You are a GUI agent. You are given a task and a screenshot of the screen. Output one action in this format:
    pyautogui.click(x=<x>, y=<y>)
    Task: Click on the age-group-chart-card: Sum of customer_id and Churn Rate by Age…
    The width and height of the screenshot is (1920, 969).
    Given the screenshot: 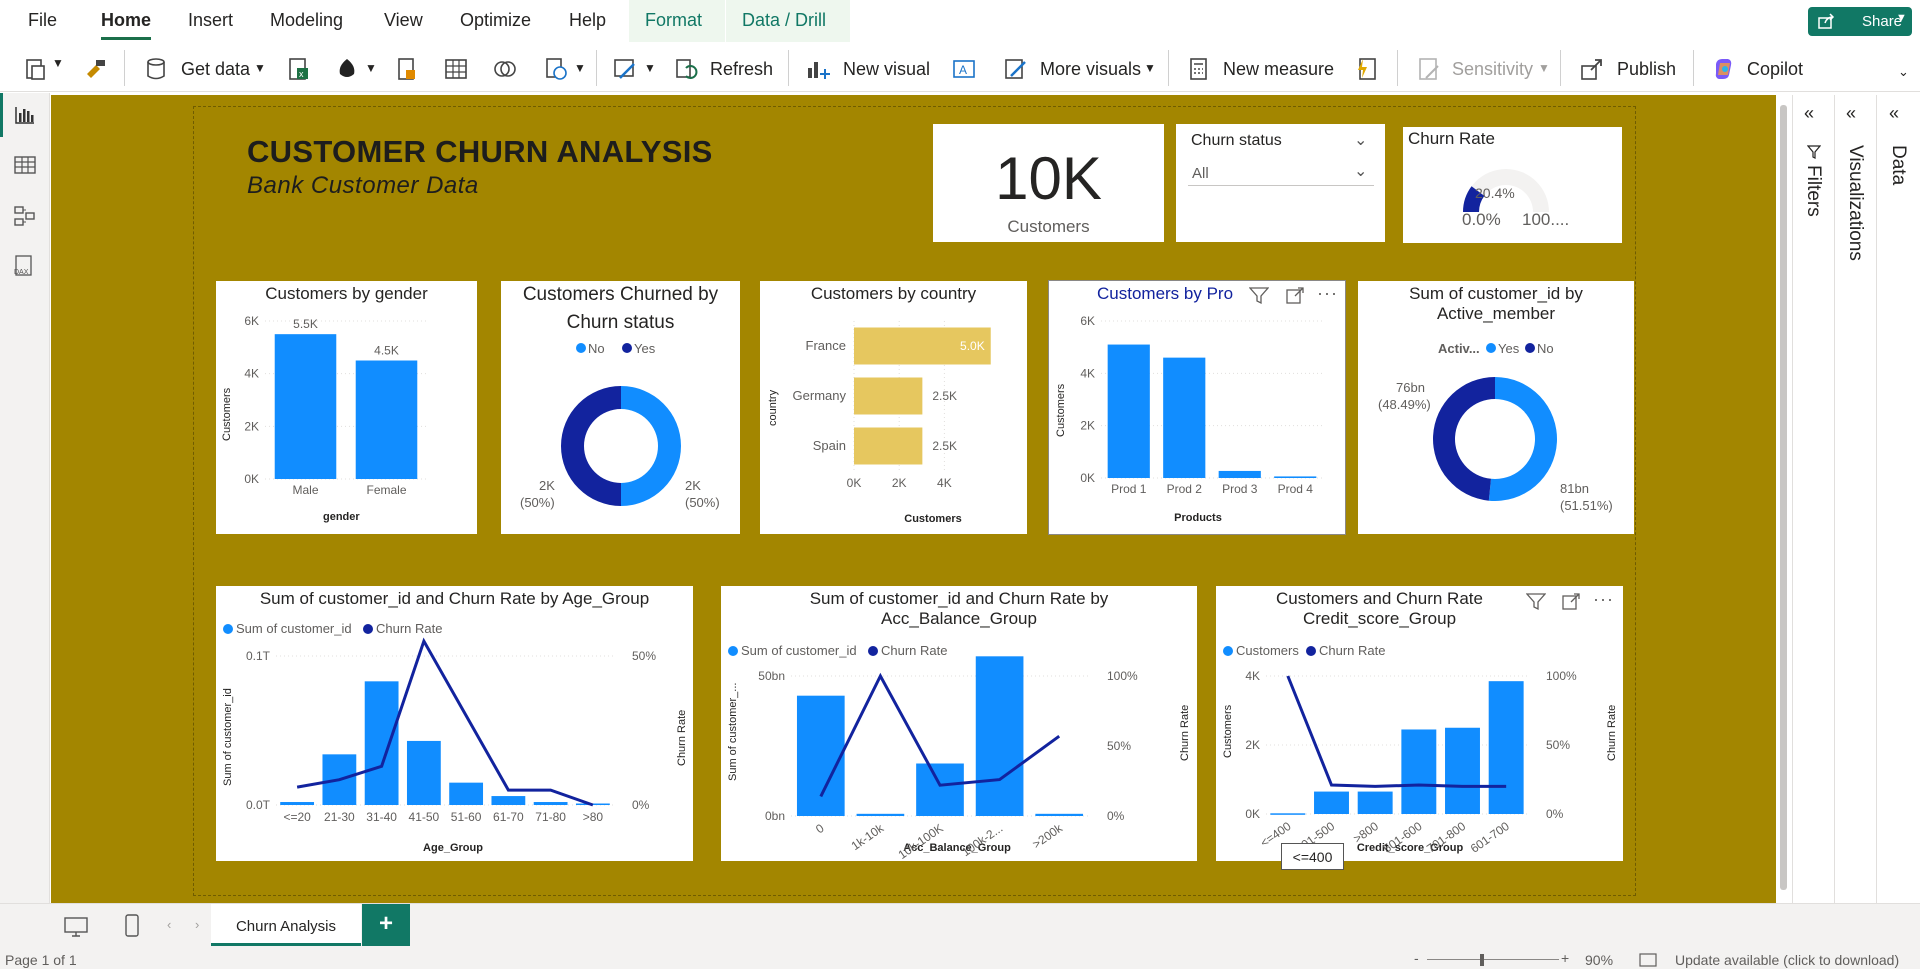 What is the action you would take?
    pyautogui.click(x=454, y=723)
    